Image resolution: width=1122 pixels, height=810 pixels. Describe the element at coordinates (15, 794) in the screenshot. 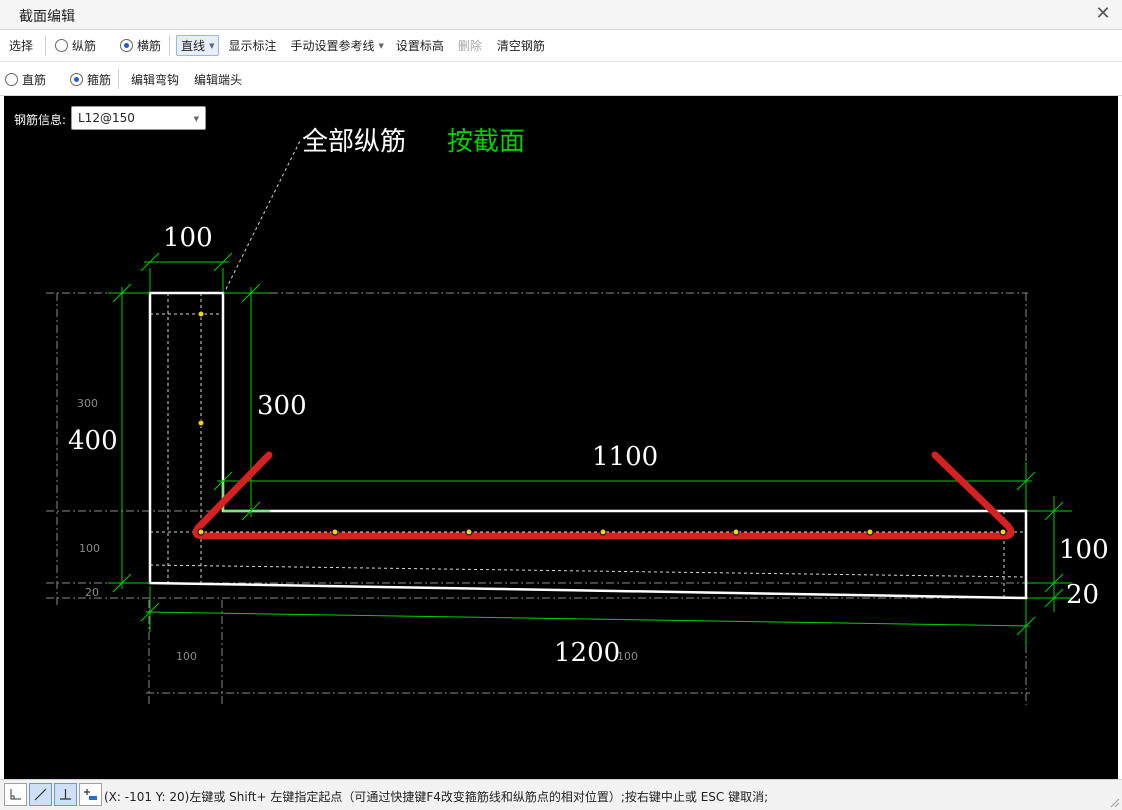

I see `orthogonal-icon` at that location.